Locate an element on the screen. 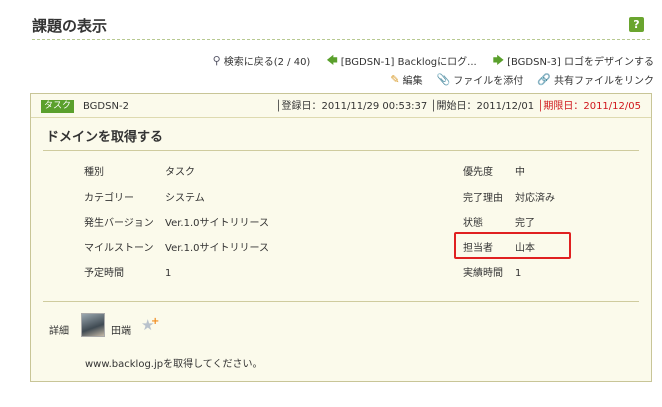  back-to-search-label: 検索に戻る(2 / 40) is located at coordinates (267, 62).